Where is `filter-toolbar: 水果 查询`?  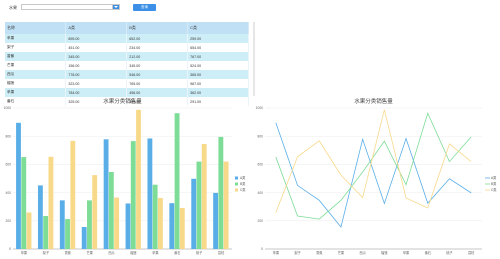
filter-toolbar: 水果 查询 is located at coordinates (250, 8).